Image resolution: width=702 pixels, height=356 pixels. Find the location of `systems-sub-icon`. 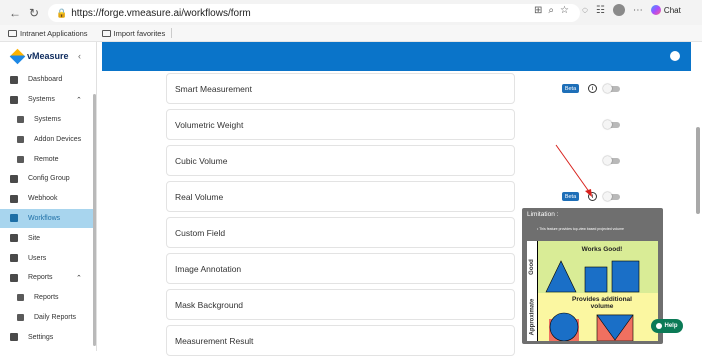

systems-sub-icon is located at coordinates (20, 119).